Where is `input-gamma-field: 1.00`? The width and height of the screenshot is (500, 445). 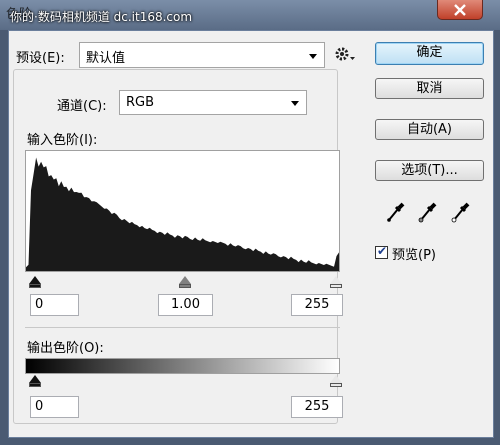
input-gamma-field: 1.00 is located at coordinates (185, 305).